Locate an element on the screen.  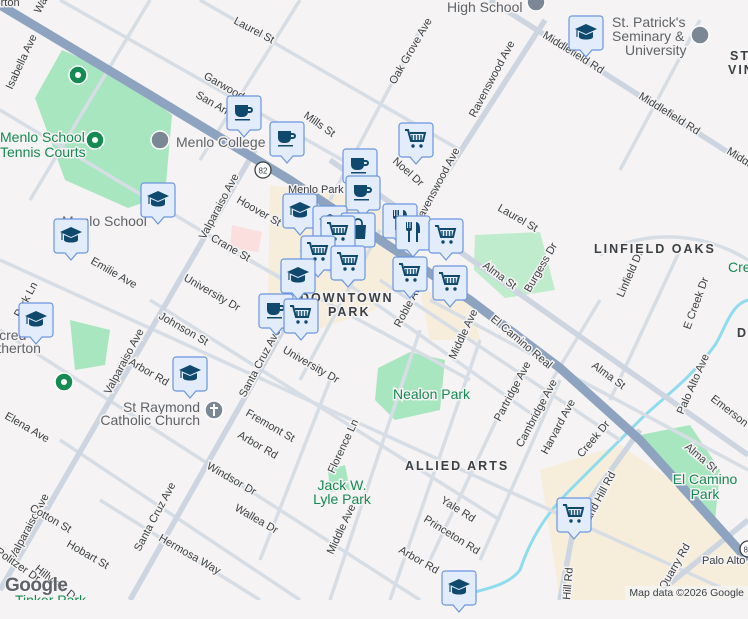
street-label: Walsh Rd is located at coordinates (48, 7).